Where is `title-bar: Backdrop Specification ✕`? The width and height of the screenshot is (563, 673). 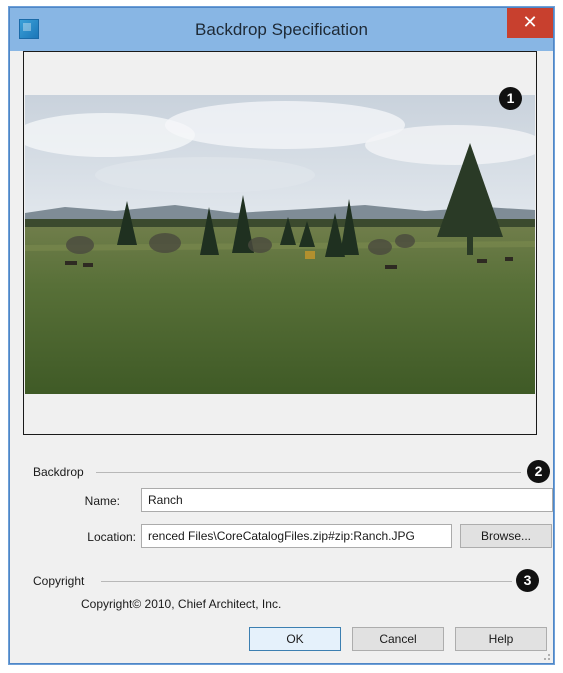
title-bar: Backdrop Specification ✕ is located at coordinates (281, 29).